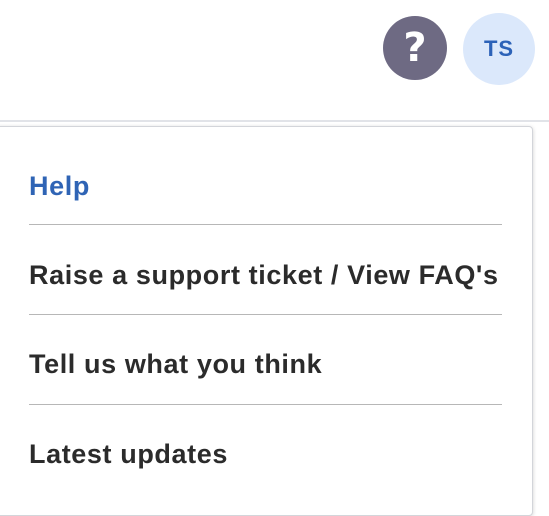 The width and height of the screenshot is (549, 516). I want to click on menu-item-feedback: Tell us what you think, so click(265, 364).